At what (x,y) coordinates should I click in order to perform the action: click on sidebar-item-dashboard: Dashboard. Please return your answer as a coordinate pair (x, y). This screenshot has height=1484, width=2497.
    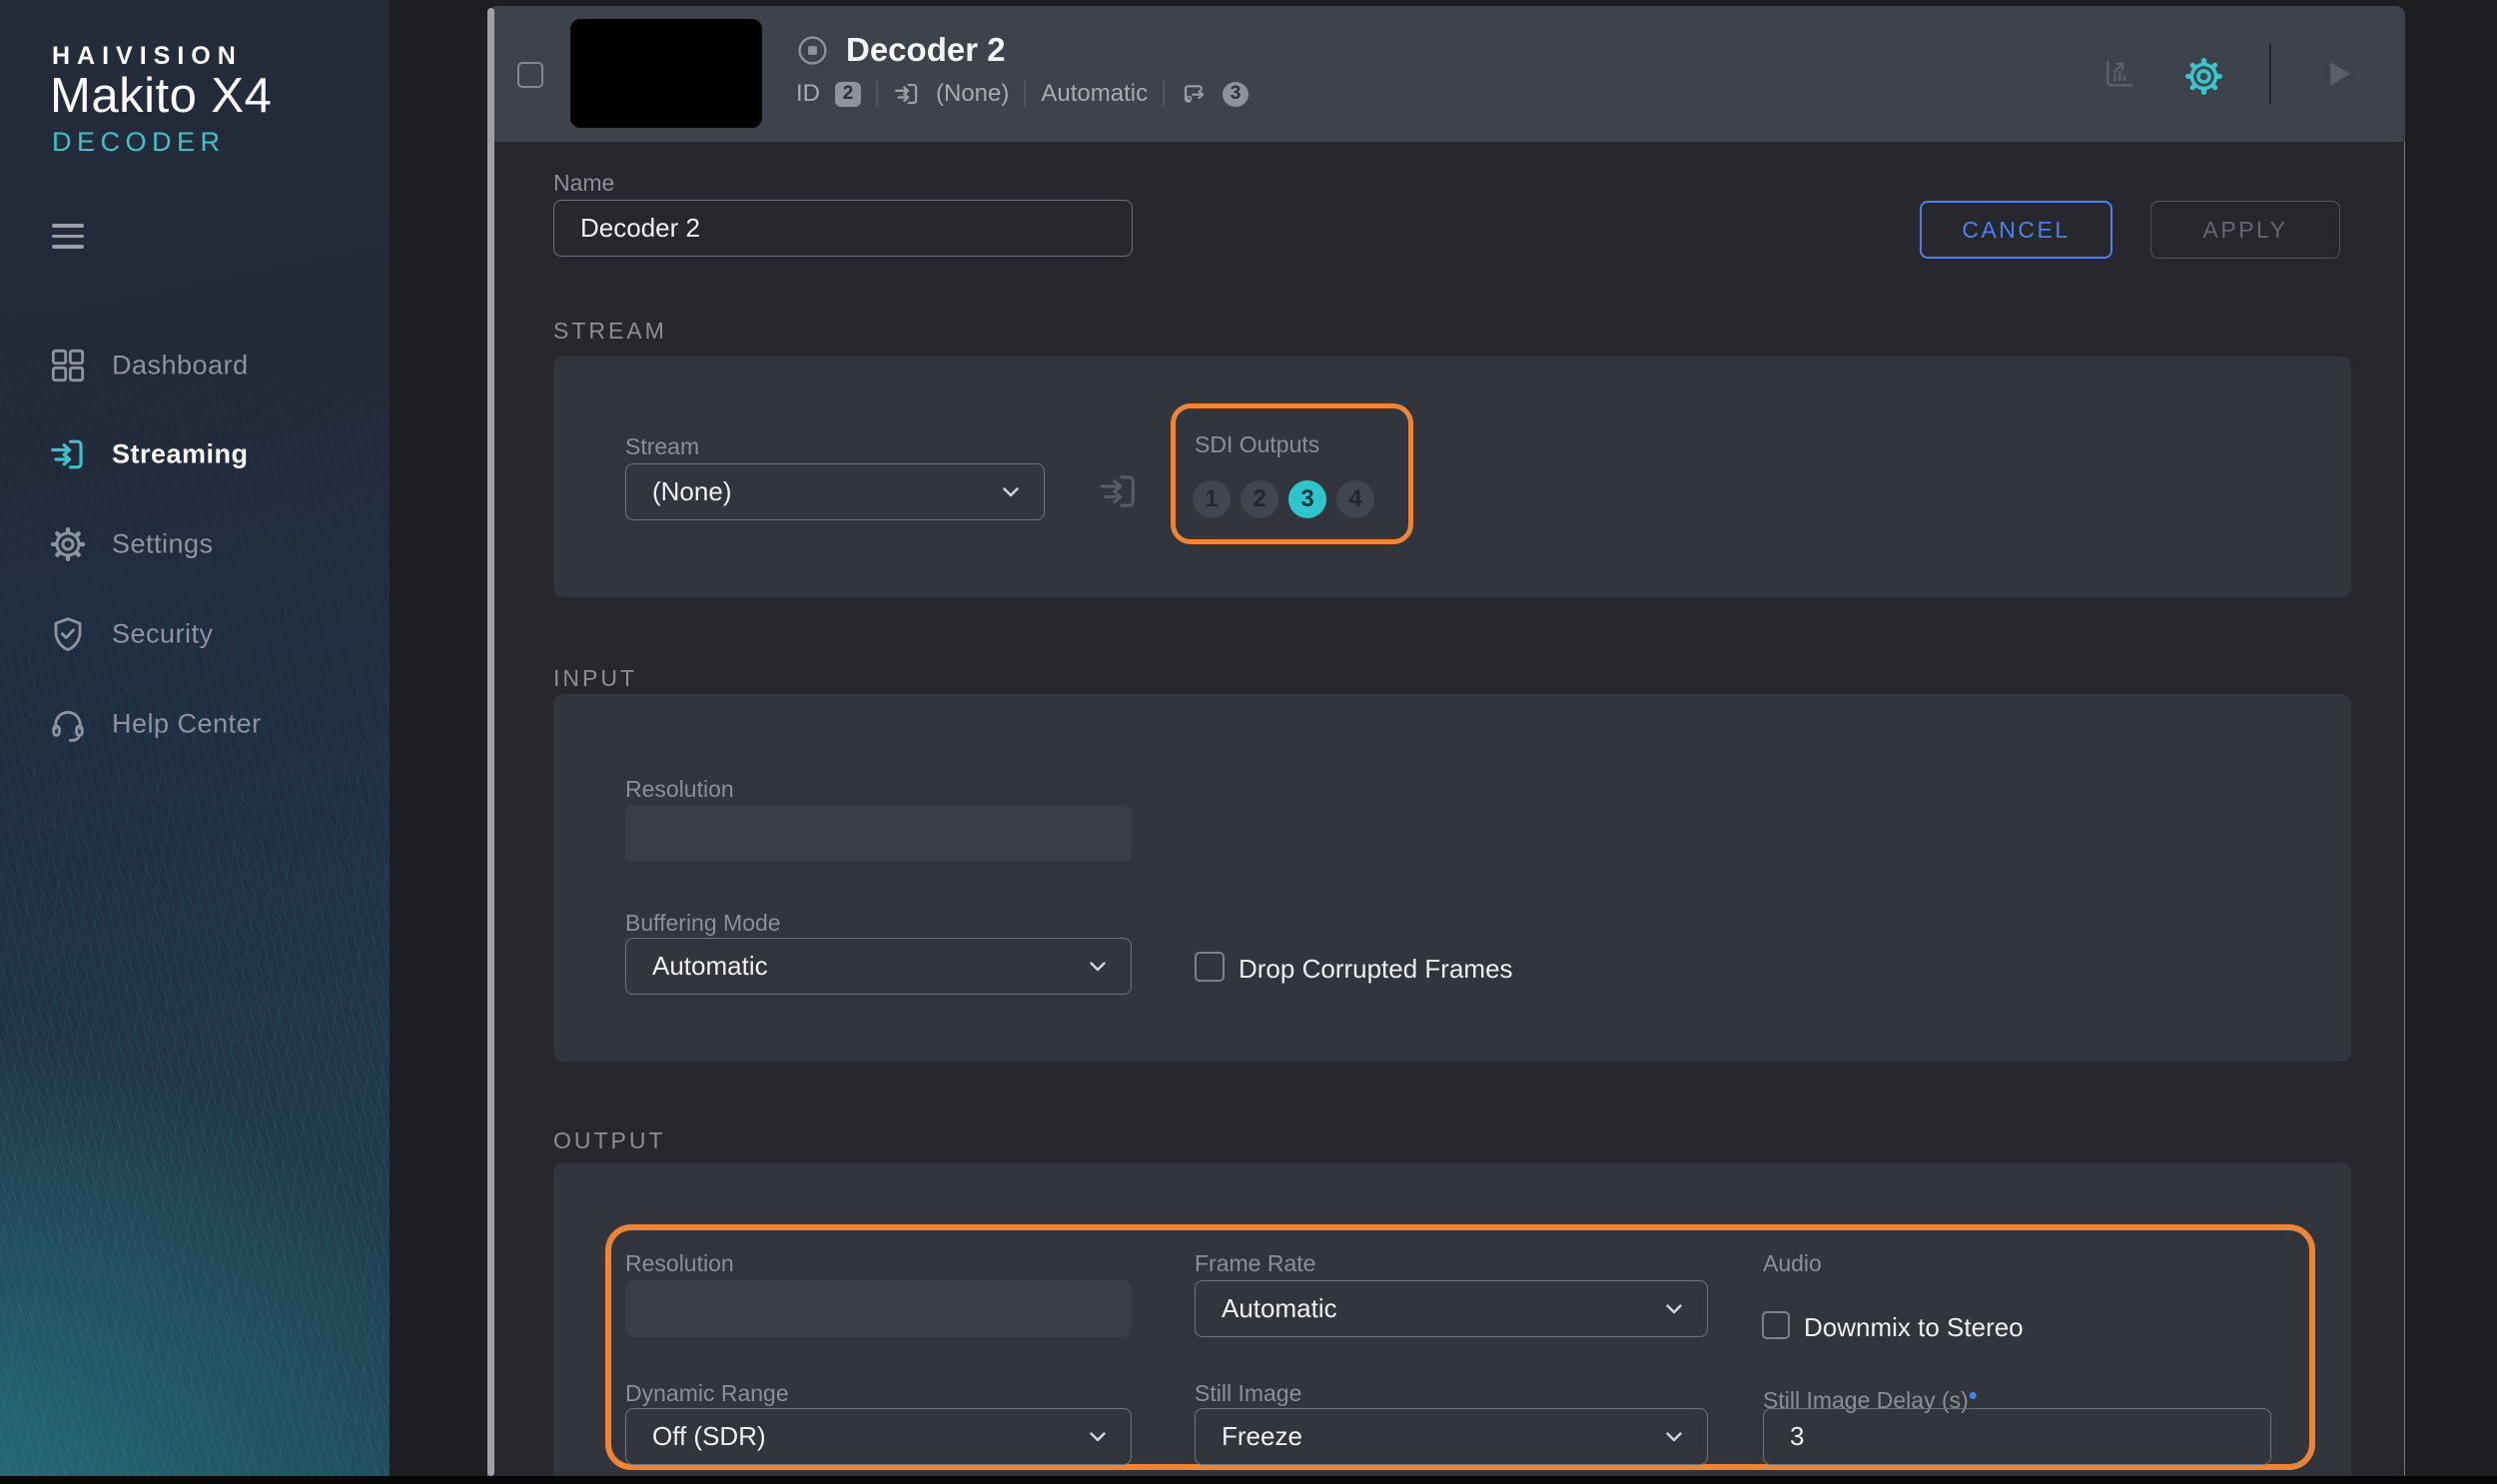
    Looking at the image, I should click on (195, 365).